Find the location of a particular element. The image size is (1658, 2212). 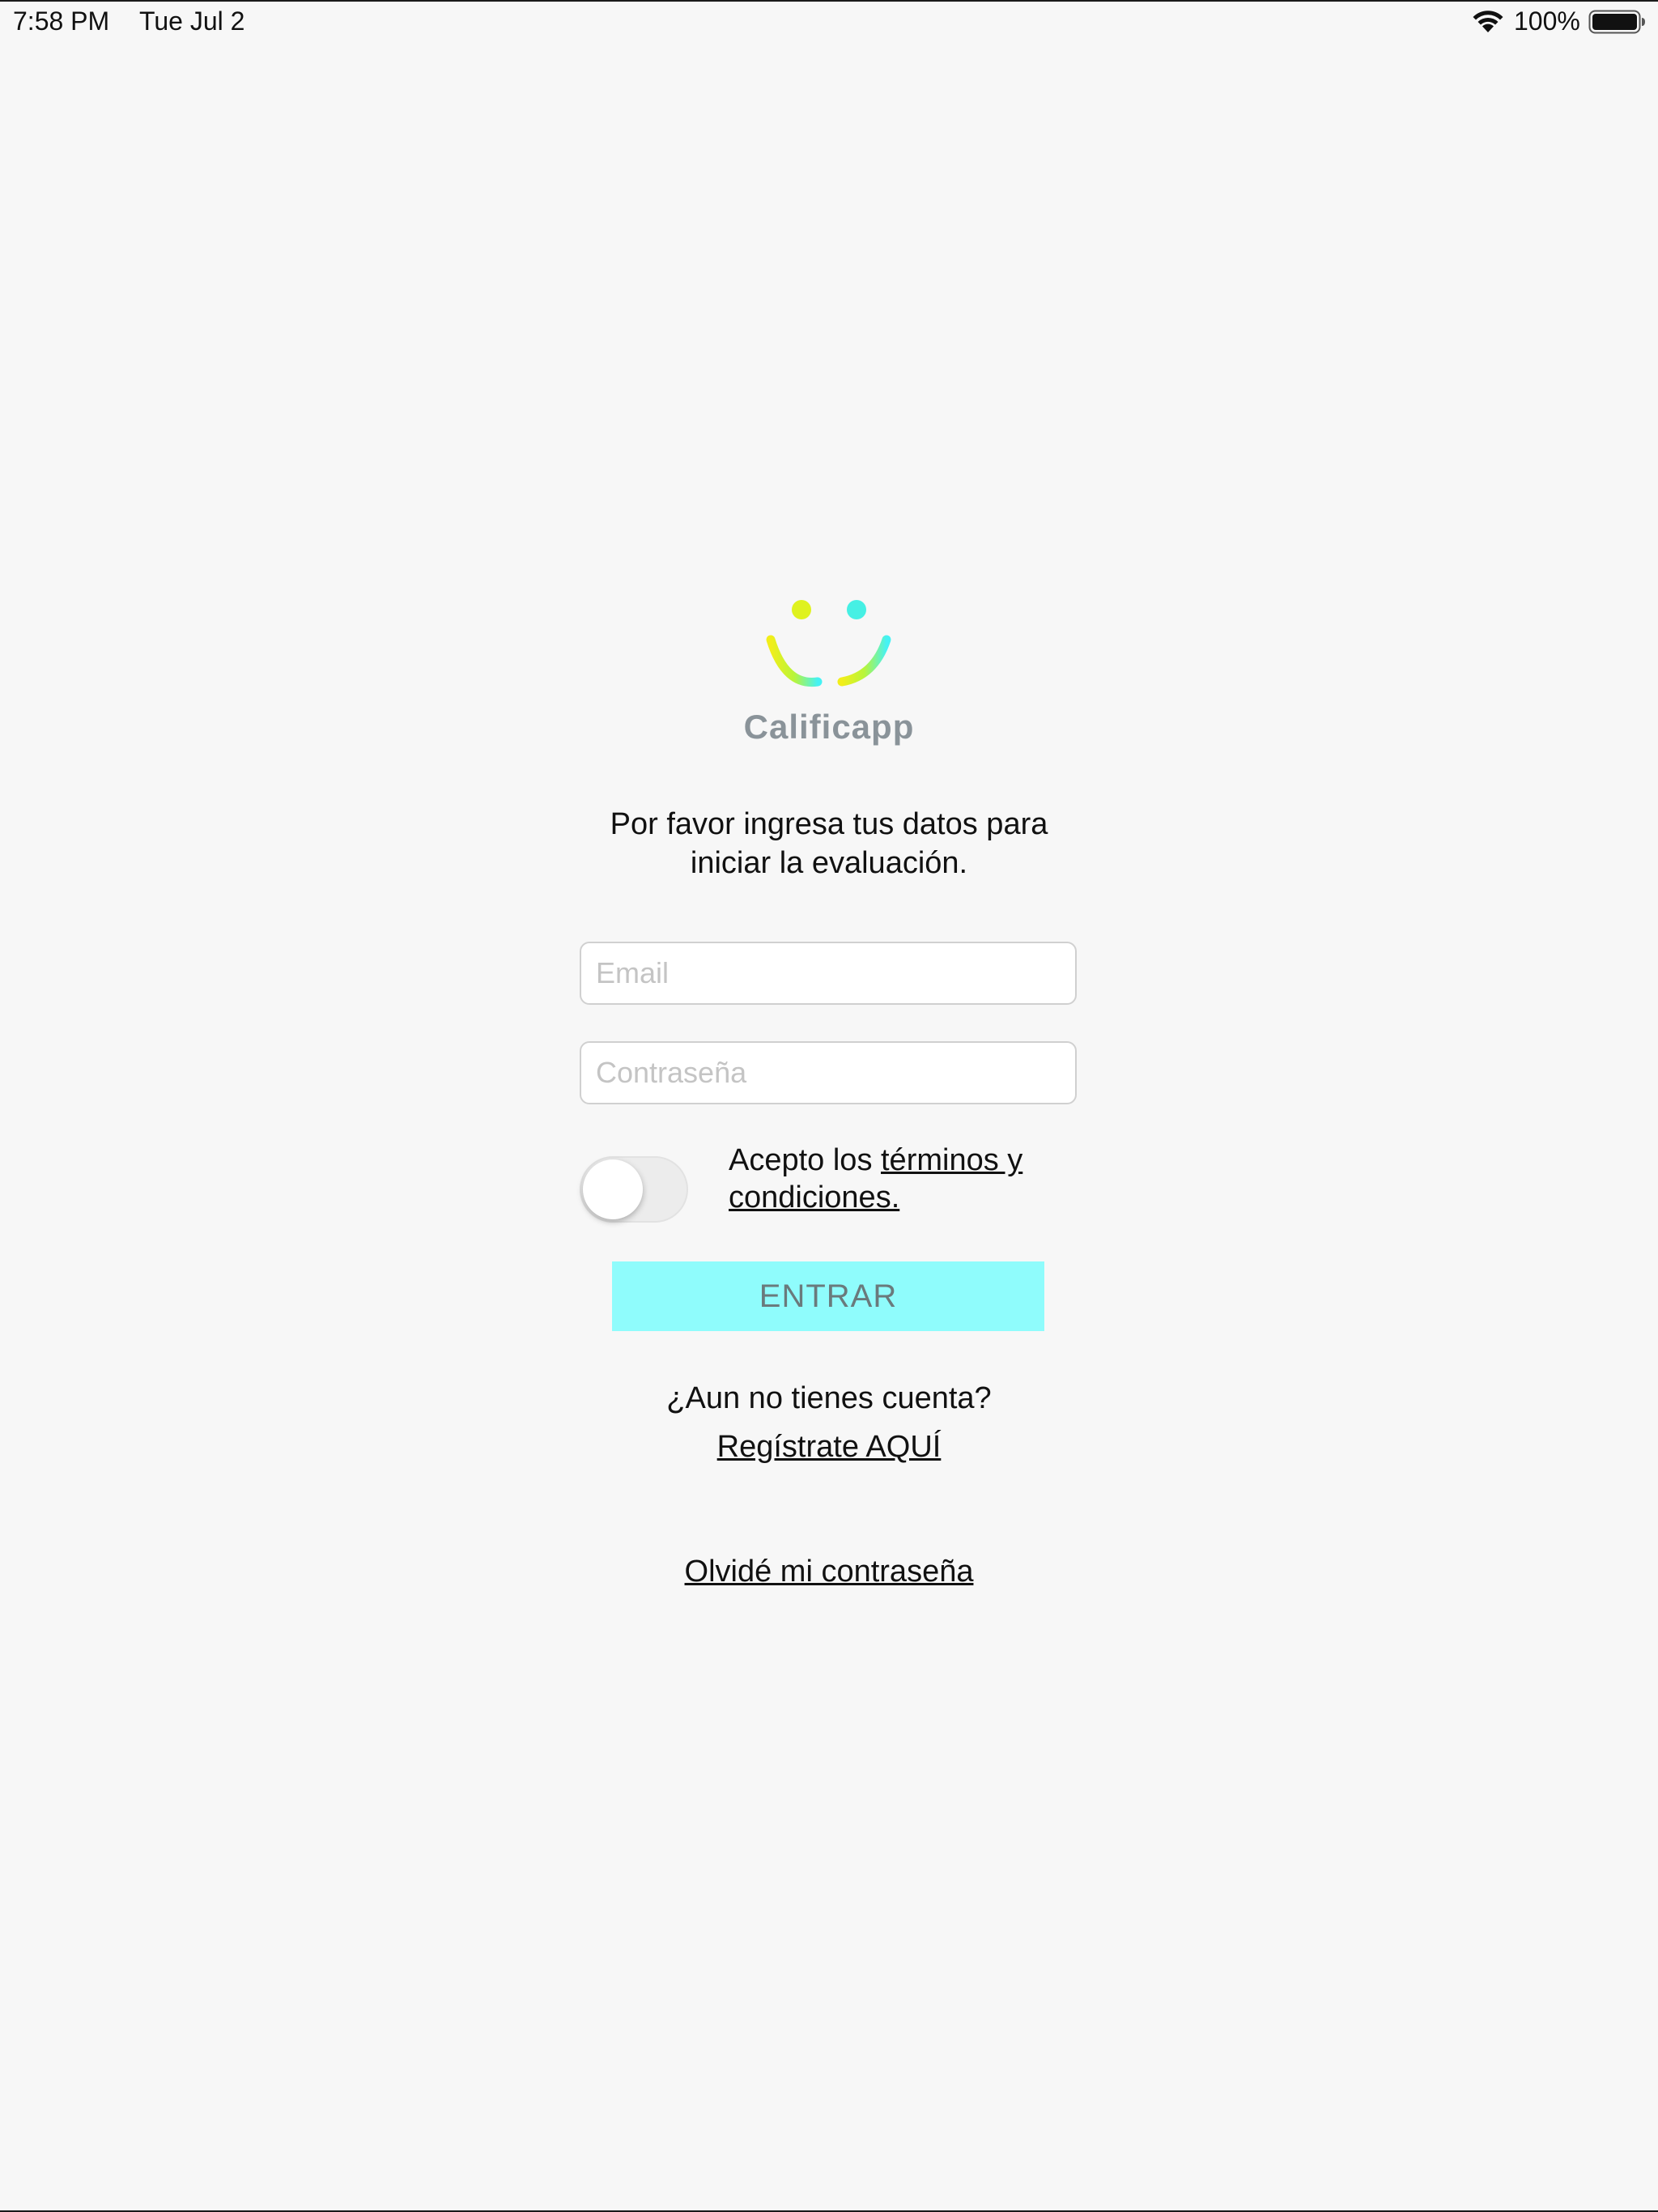

password-field is located at coordinates (828, 1072).